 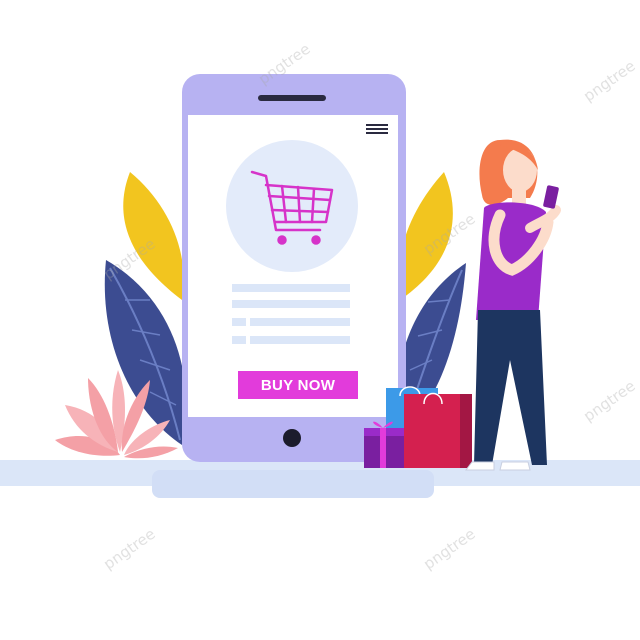 I want to click on hamburger-menu-icon, so click(x=377, y=129).